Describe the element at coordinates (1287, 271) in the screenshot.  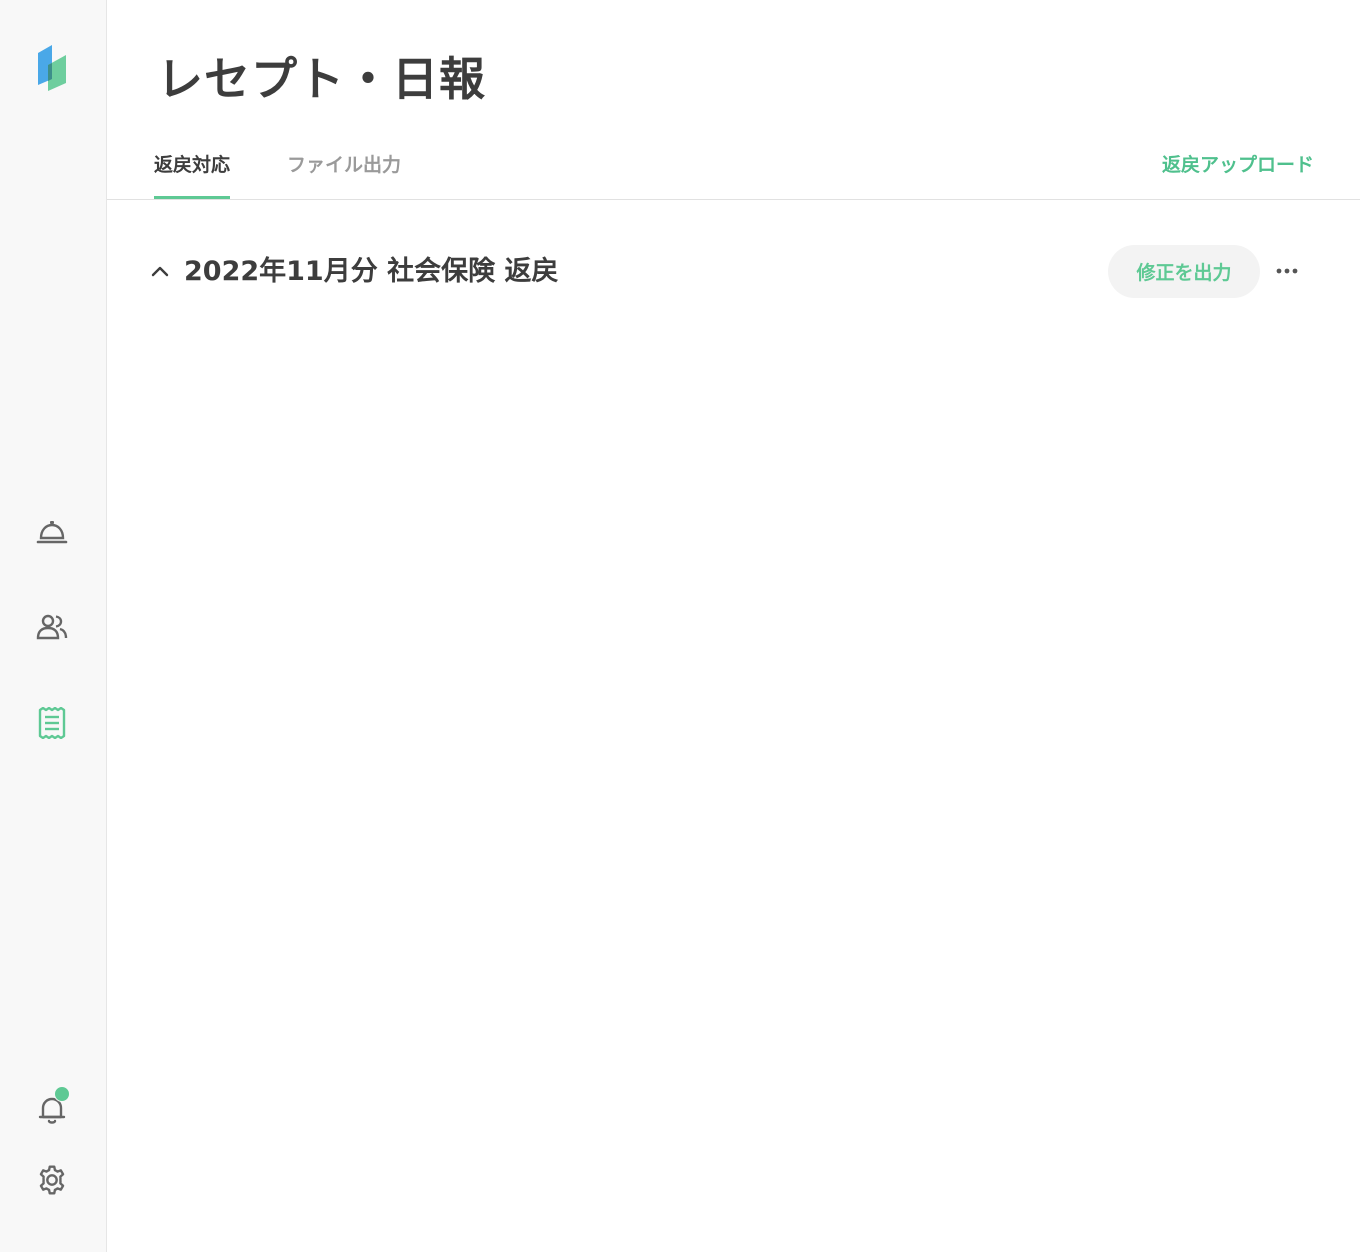
I see `more-options-icon` at that location.